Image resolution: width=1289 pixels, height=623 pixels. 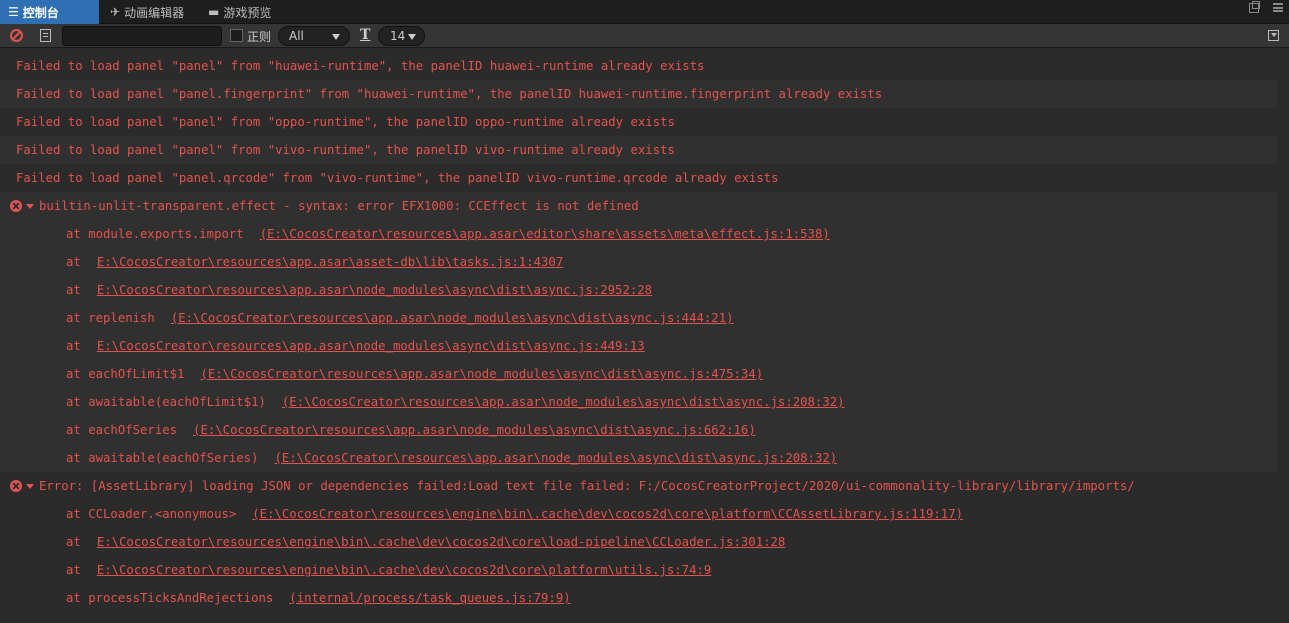 I want to click on stack-at: at replenish, so click(x=110, y=318).